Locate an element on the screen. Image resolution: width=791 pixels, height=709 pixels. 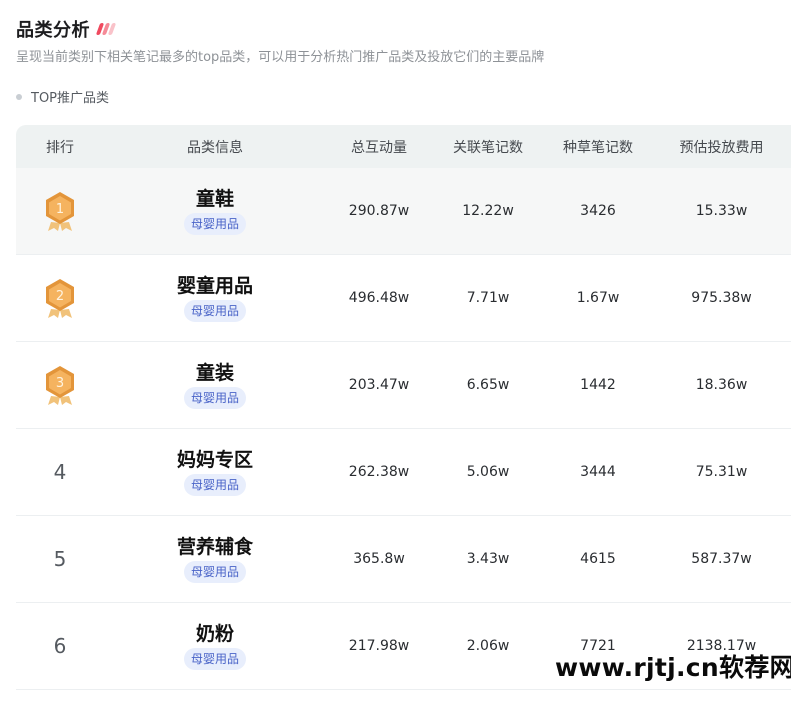
svg-text: 3 is located at coordinates (60, 383).